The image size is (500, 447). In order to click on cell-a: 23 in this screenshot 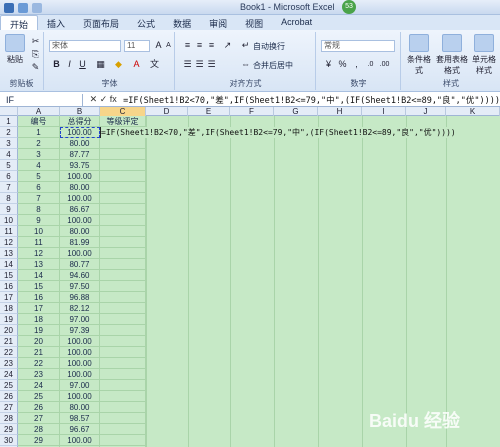, I will do `click(39, 374)`.